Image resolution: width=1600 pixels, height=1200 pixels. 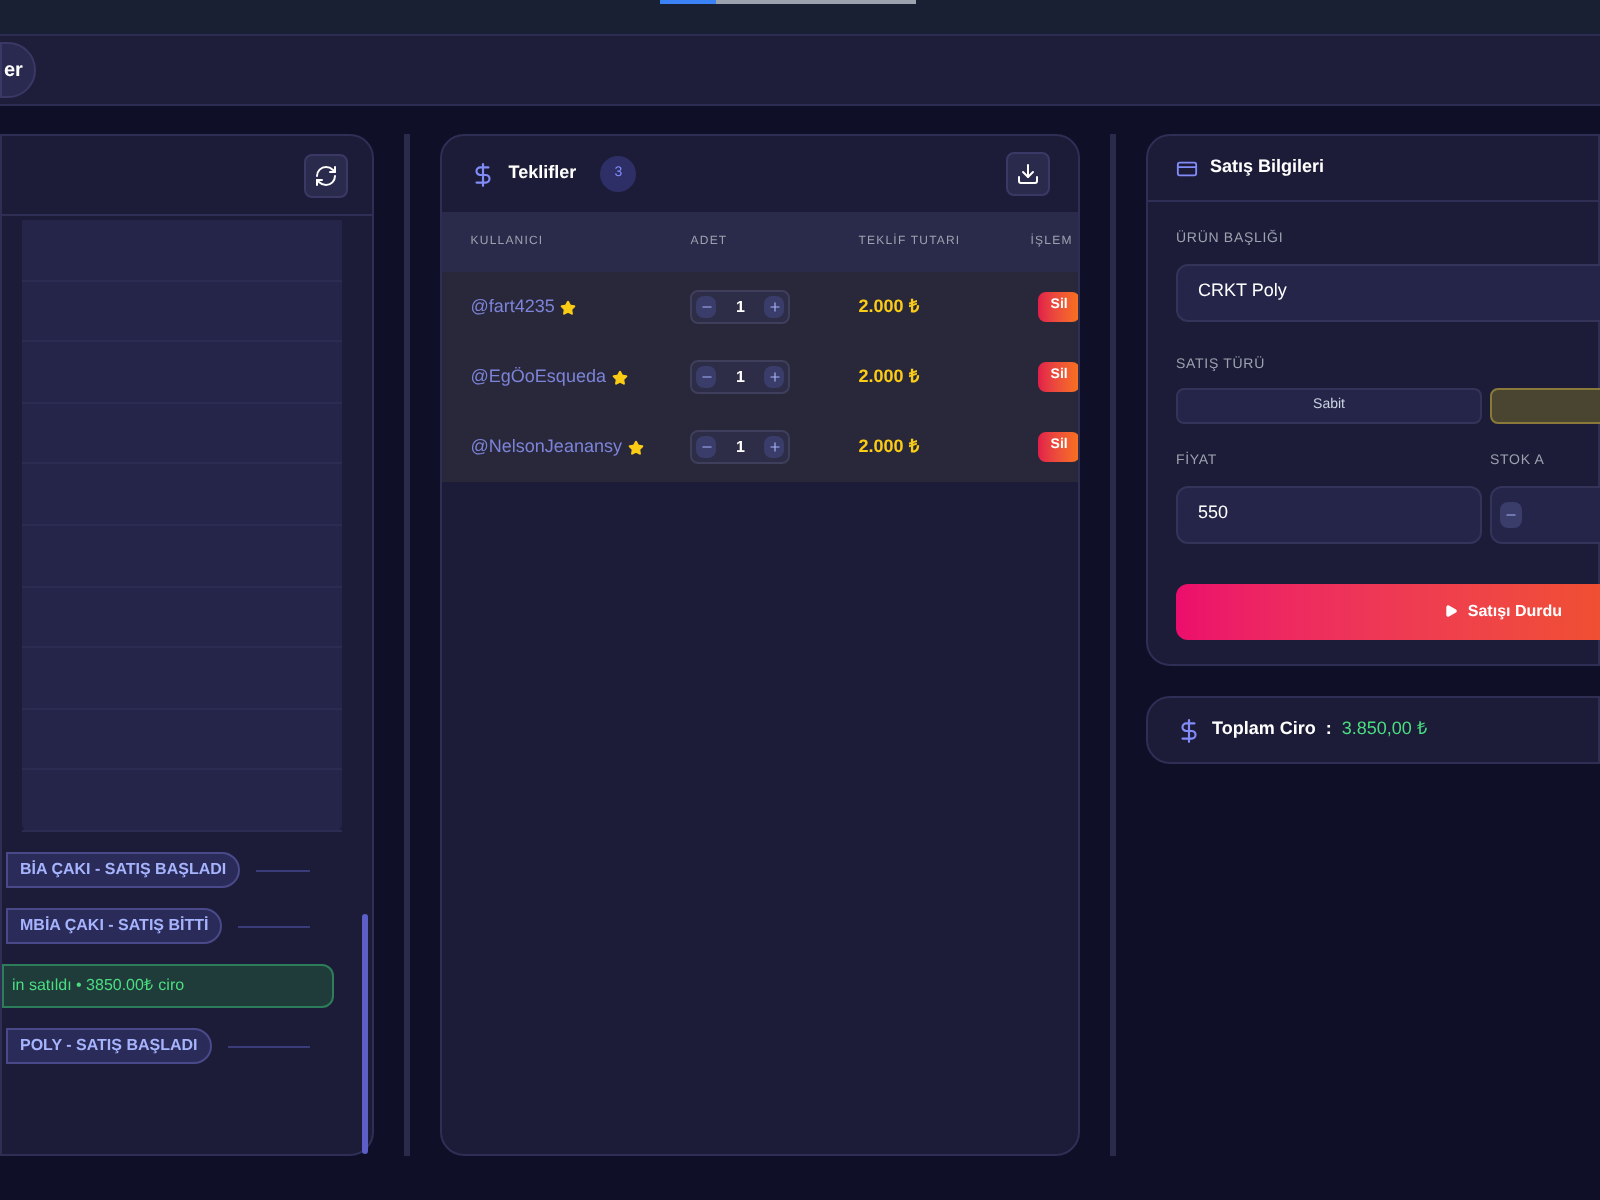 I want to click on download-button, so click(x=1028, y=174).